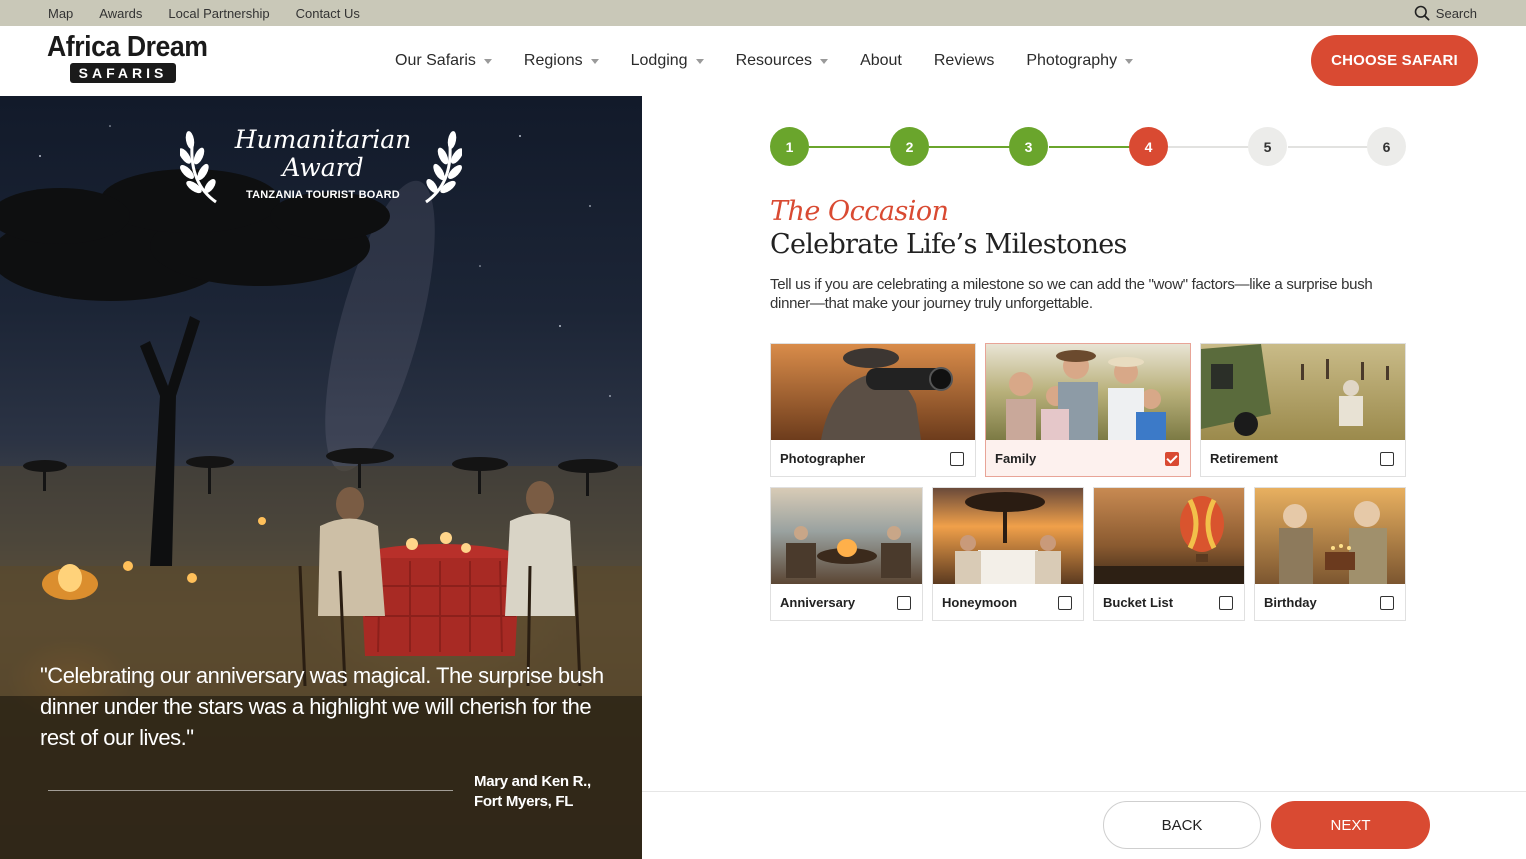  I want to click on utility-link-map: Map, so click(60, 13).